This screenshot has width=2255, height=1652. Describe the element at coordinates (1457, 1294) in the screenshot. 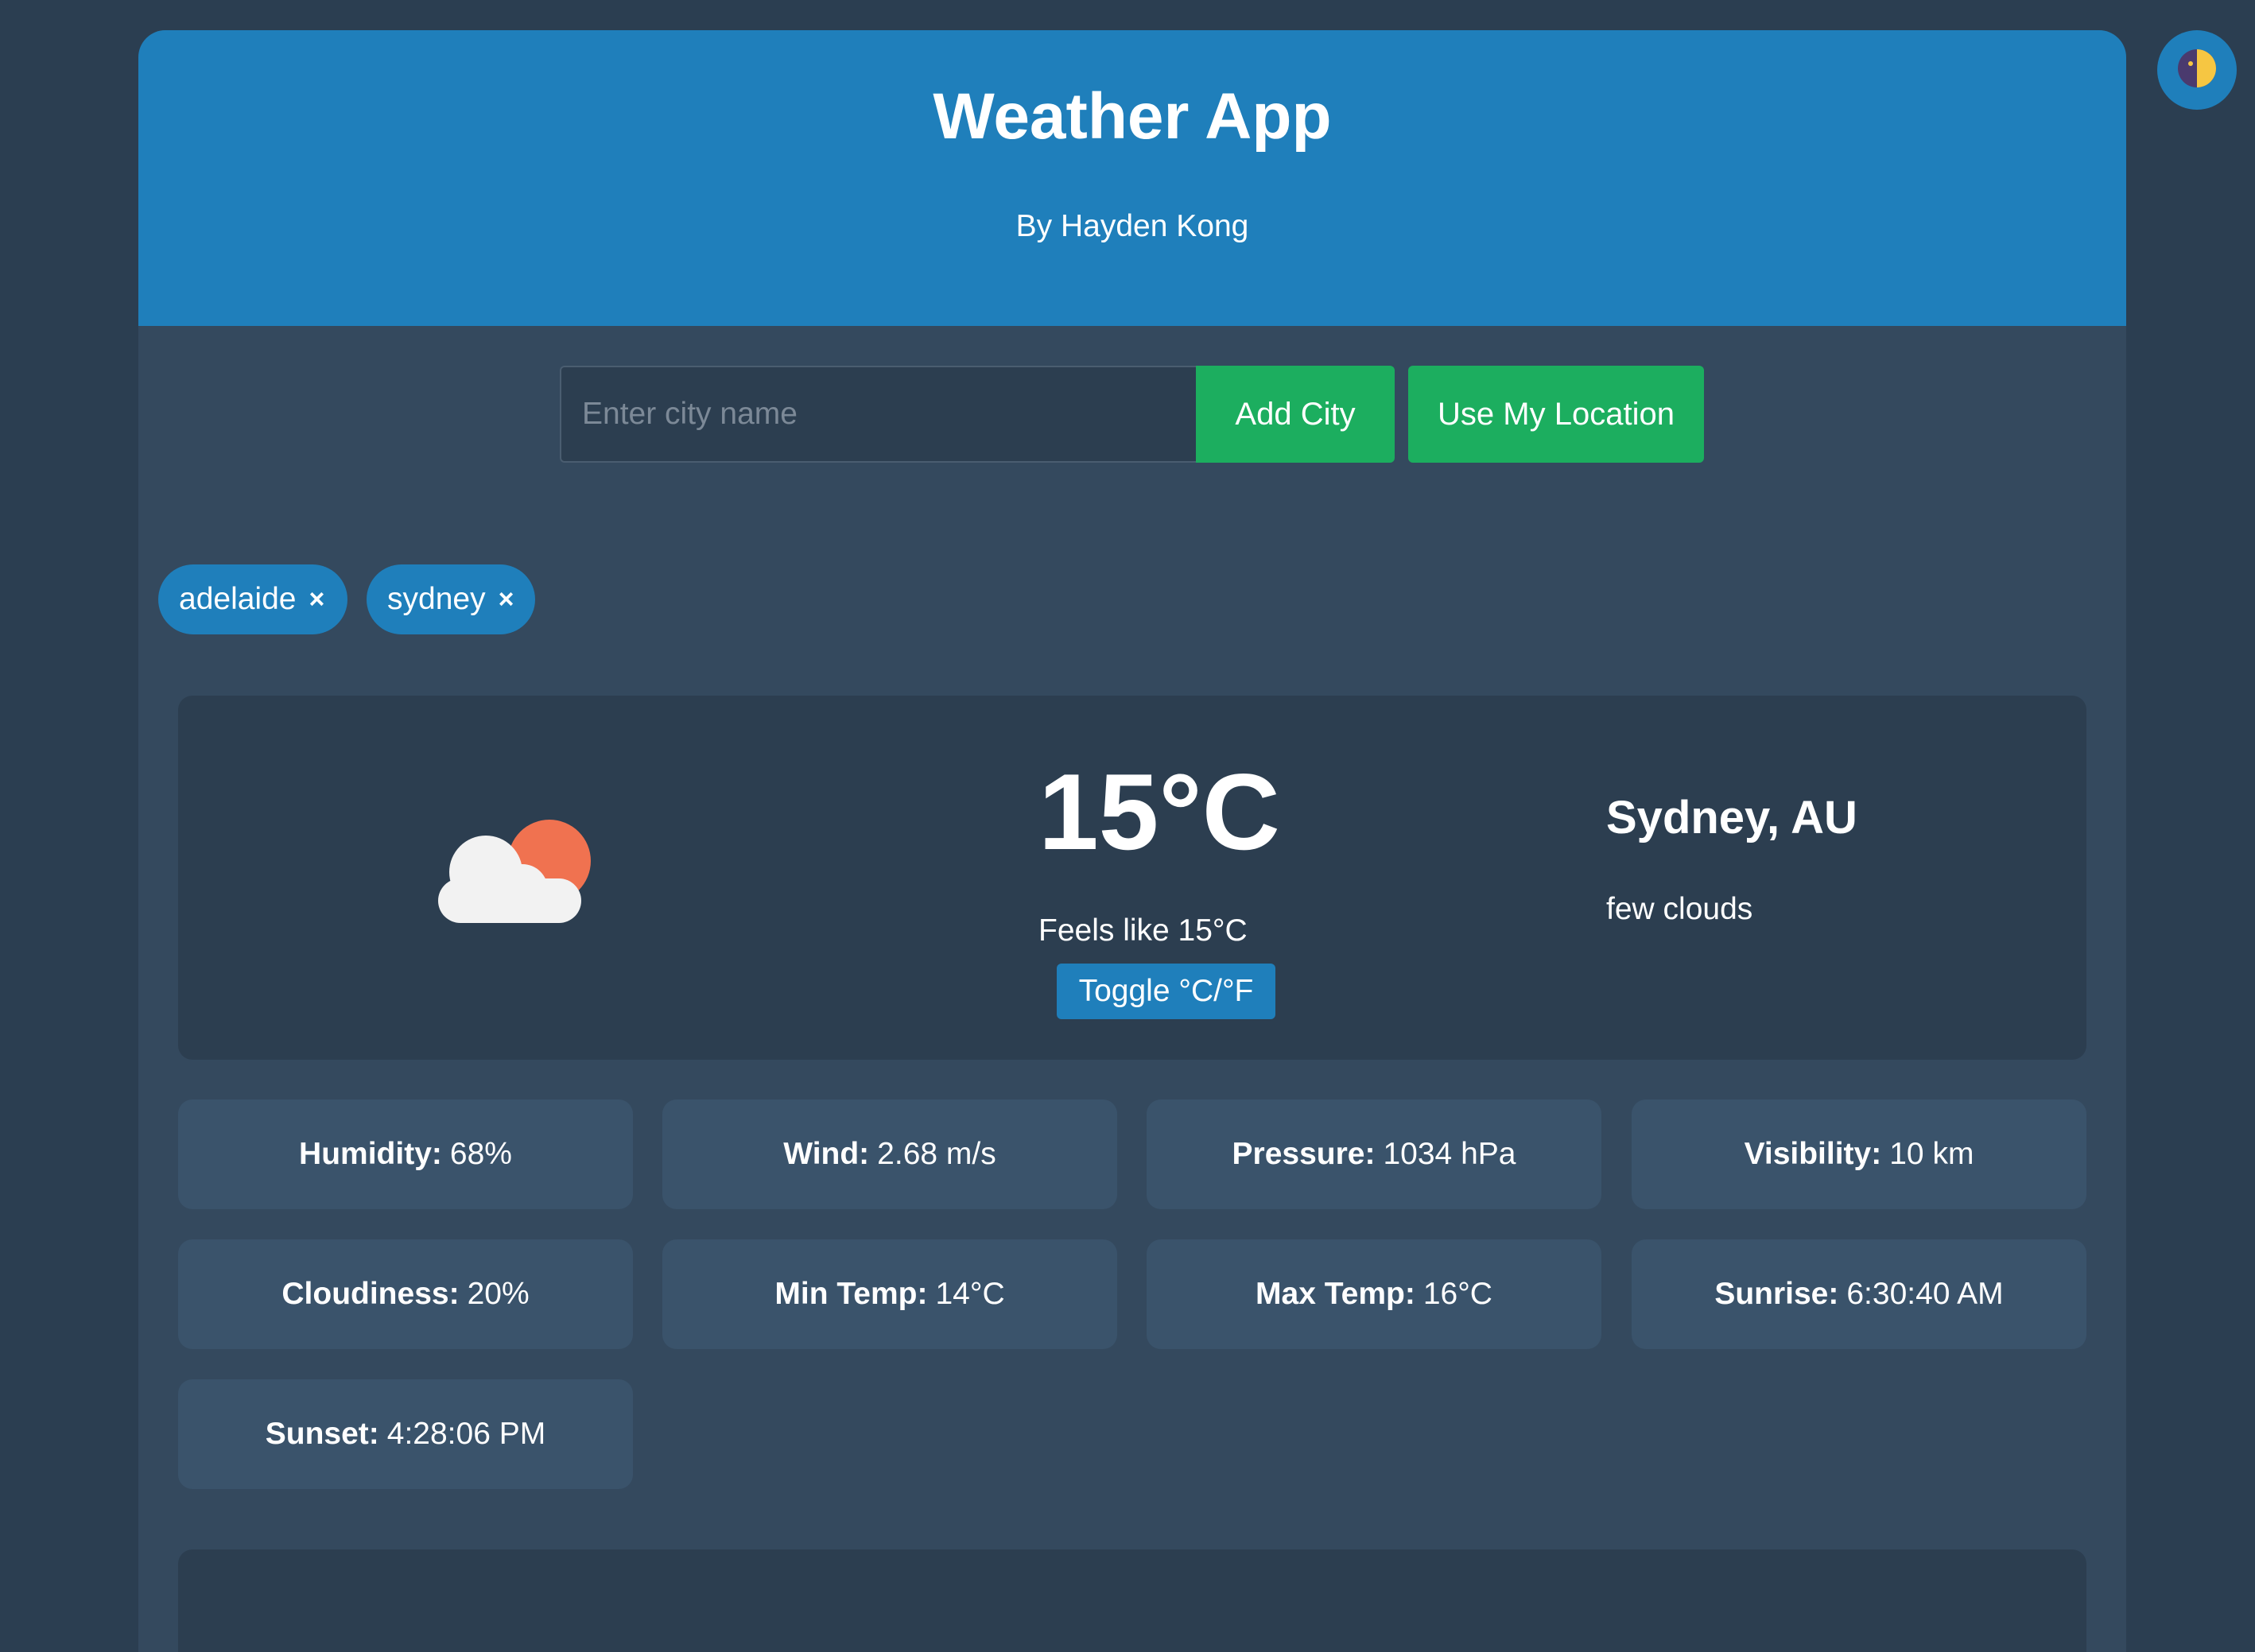

I see `detail-value: 16°C` at that location.